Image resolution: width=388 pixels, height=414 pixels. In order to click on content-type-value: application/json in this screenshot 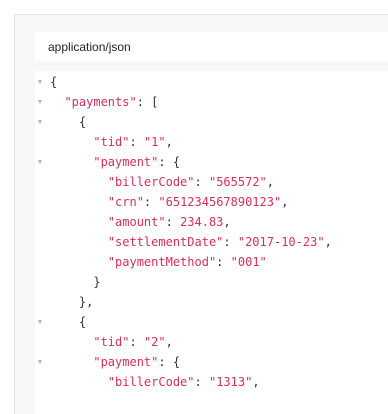, I will do `click(89, 46)`.